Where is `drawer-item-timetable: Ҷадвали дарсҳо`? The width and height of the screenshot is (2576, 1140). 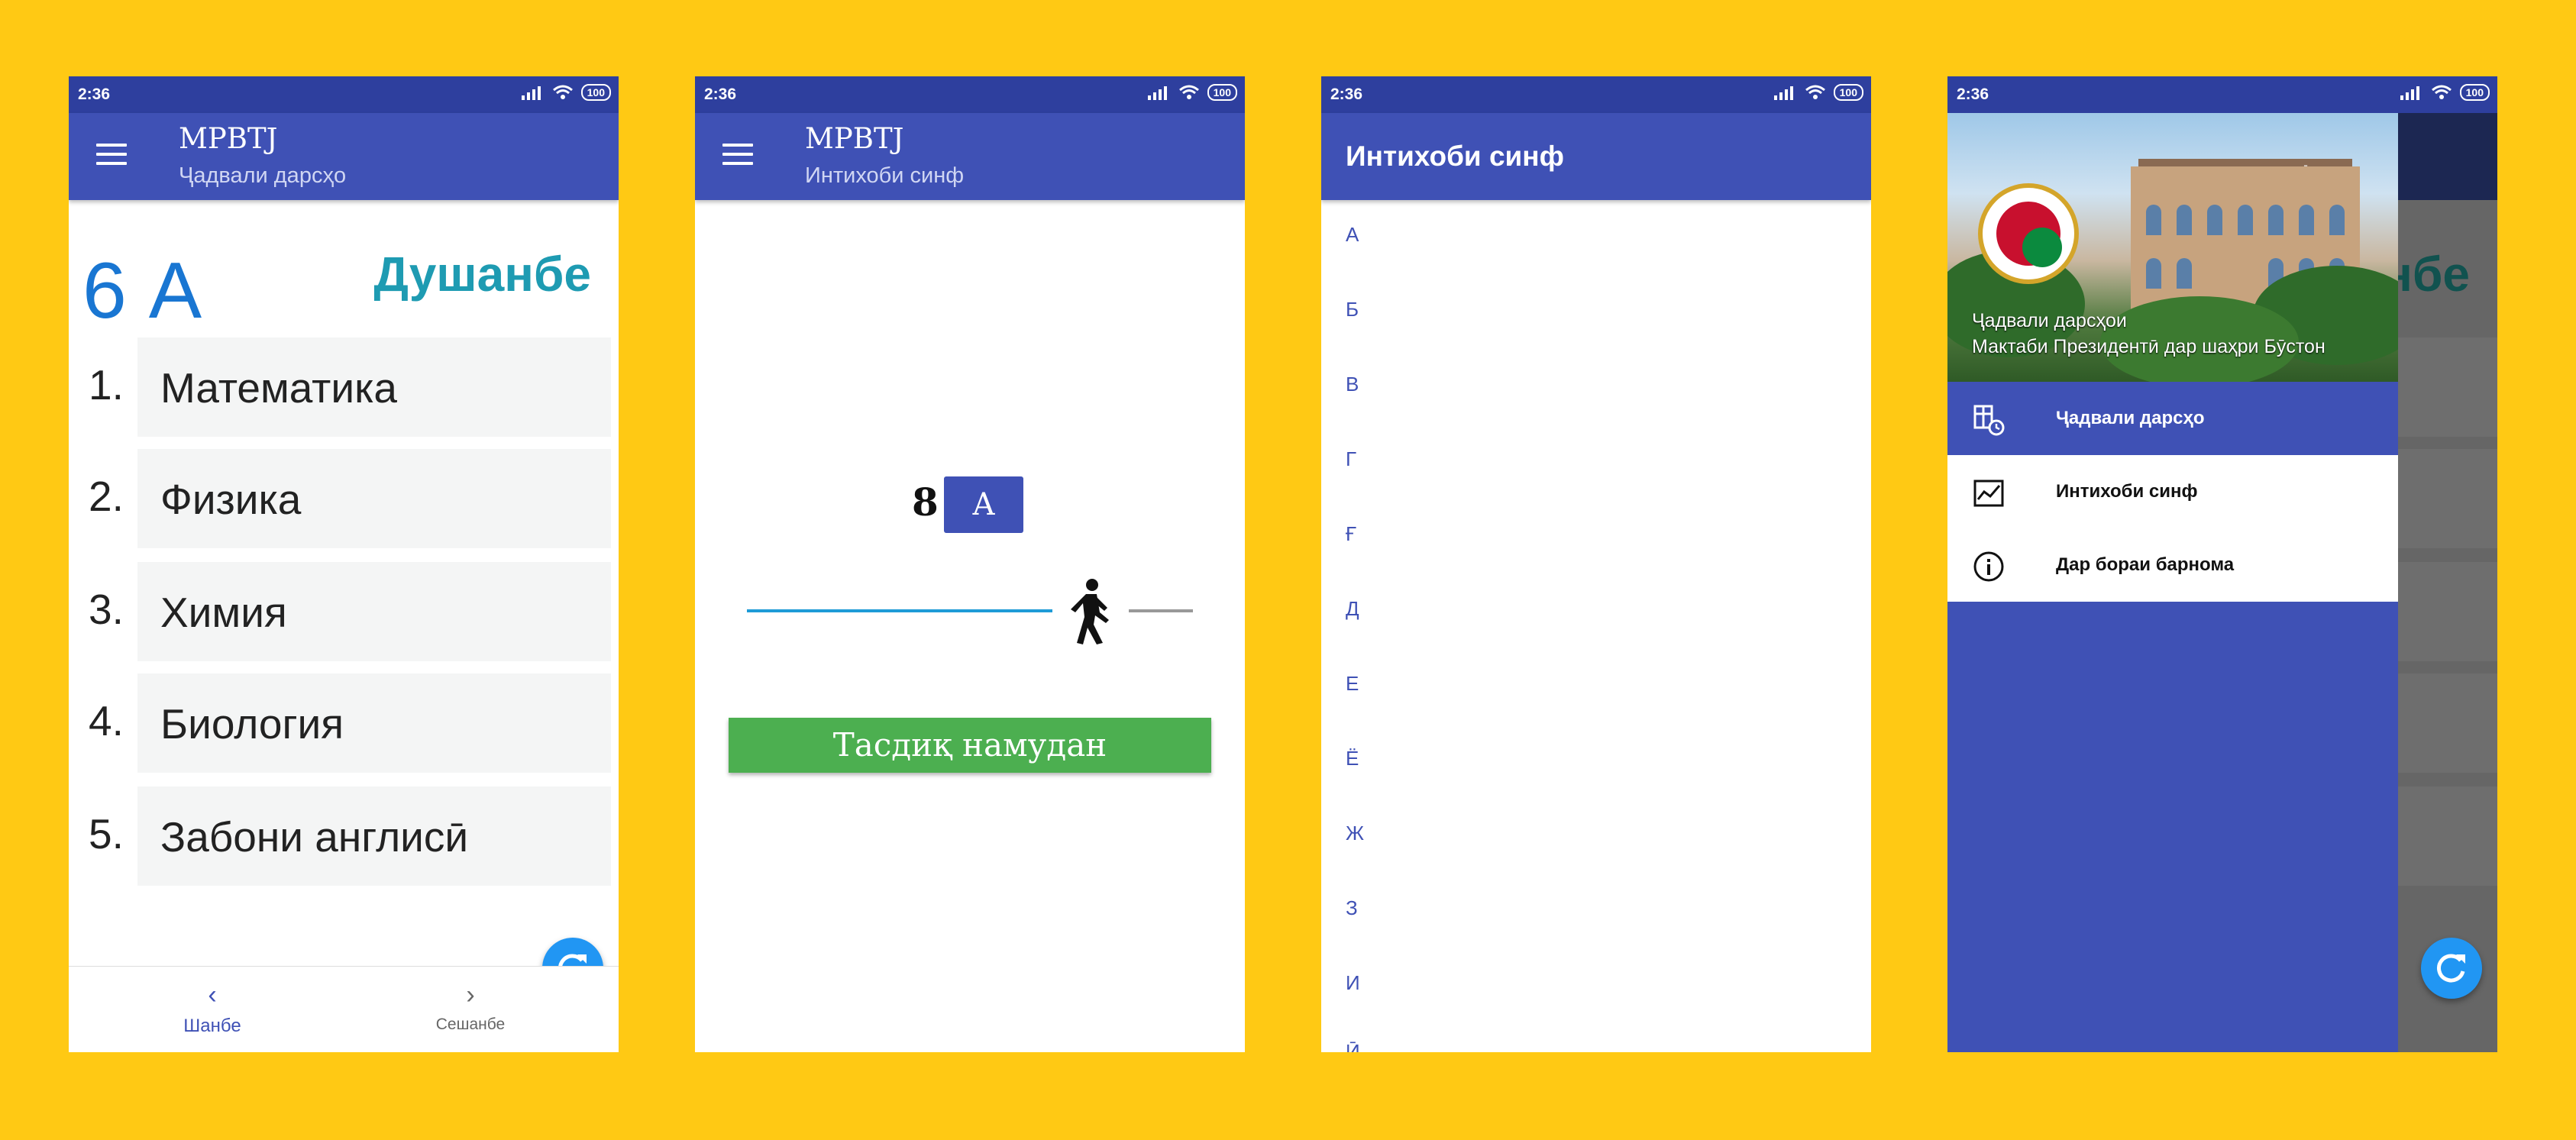
drawer-item-timetable: Ҷадвали дарсҳо is located at coordinates (2172, 418).